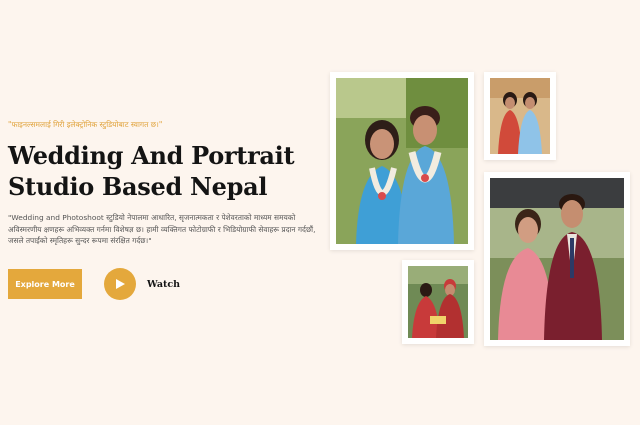 This screenshot has height=425, width=640. Describe the element at coordinates (45, 284) in the screenshot. I see `explore-more-button: Explore More` at that location.